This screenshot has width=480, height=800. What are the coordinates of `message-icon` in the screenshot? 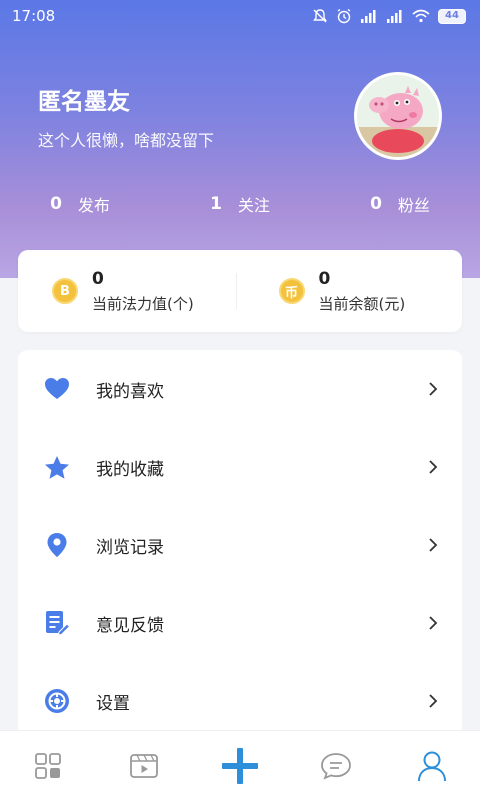 It's located at (336, 766).